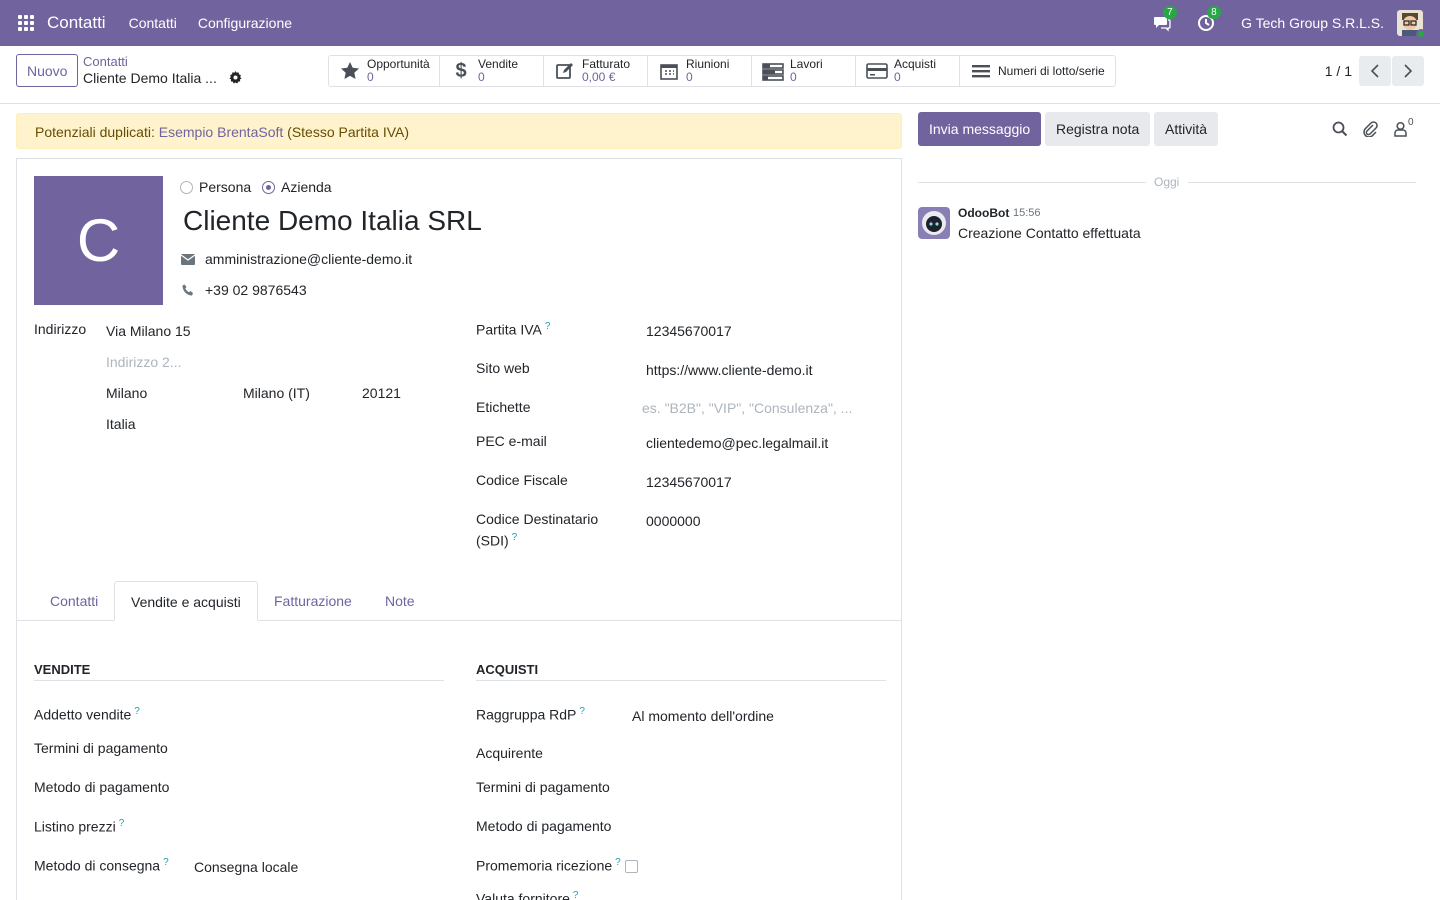 This screenshot has width=1440, height=900. I want to click on alert-prefix: Potenziali duplicati:, so click(95, 132).